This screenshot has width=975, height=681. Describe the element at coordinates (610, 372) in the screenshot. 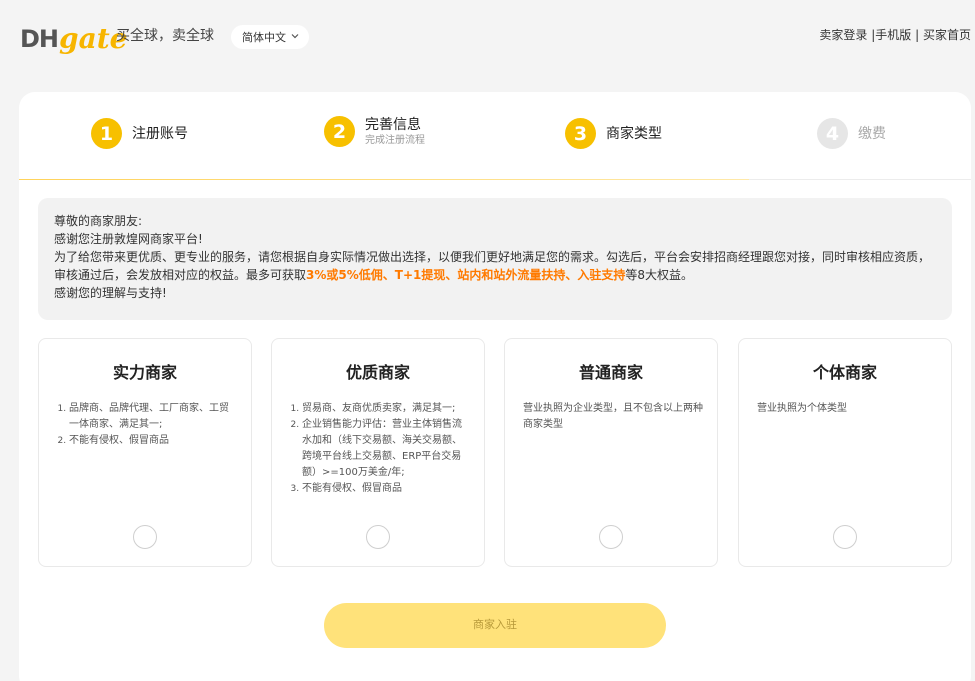

I see `merchant-type-name: 普通商家` at that location.